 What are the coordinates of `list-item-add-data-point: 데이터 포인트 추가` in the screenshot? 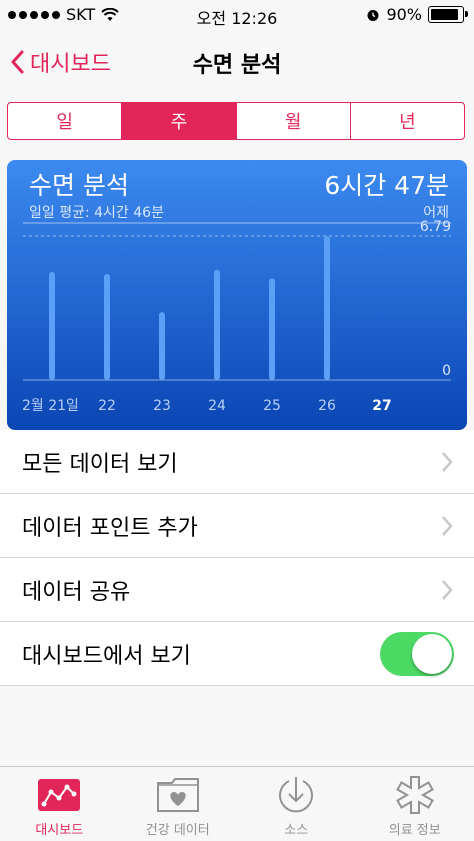 It's located at (237, 526).